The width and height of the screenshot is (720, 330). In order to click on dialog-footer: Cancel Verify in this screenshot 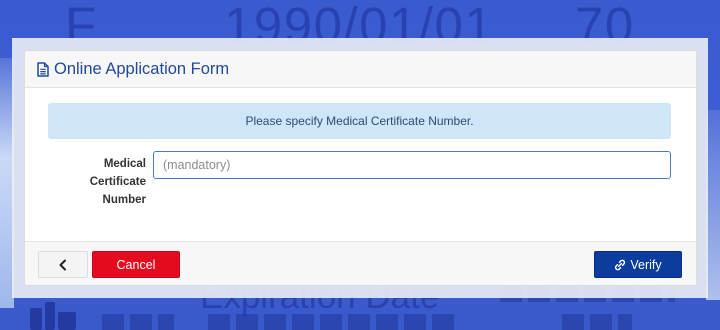, I will do `click(360, 263)`.